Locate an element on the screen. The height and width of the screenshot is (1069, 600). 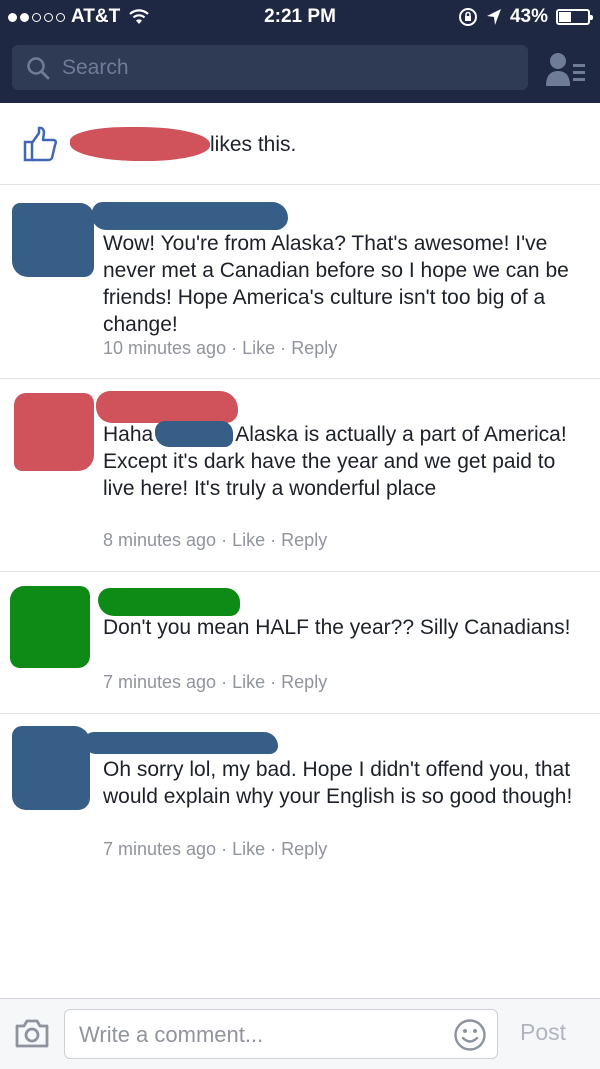
comment-timestamp: 8 minutes ago is located at coordinates (160, 540).